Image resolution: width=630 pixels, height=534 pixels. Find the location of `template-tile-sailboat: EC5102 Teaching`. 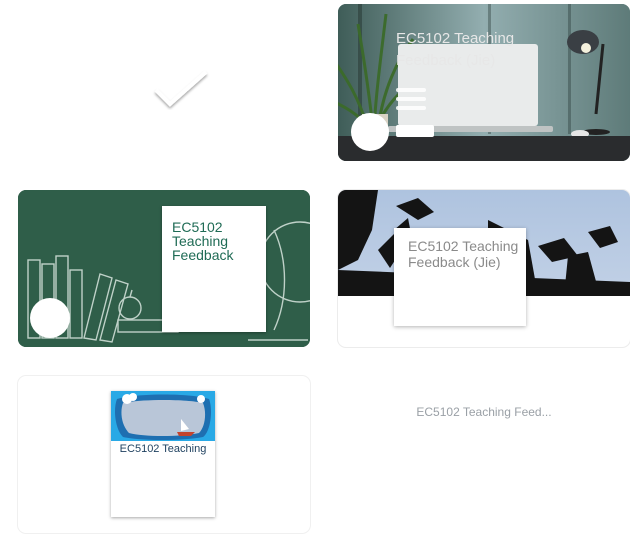

template-tile-sailboat: EC5102 Teaching is located at coordinates (164, 454).